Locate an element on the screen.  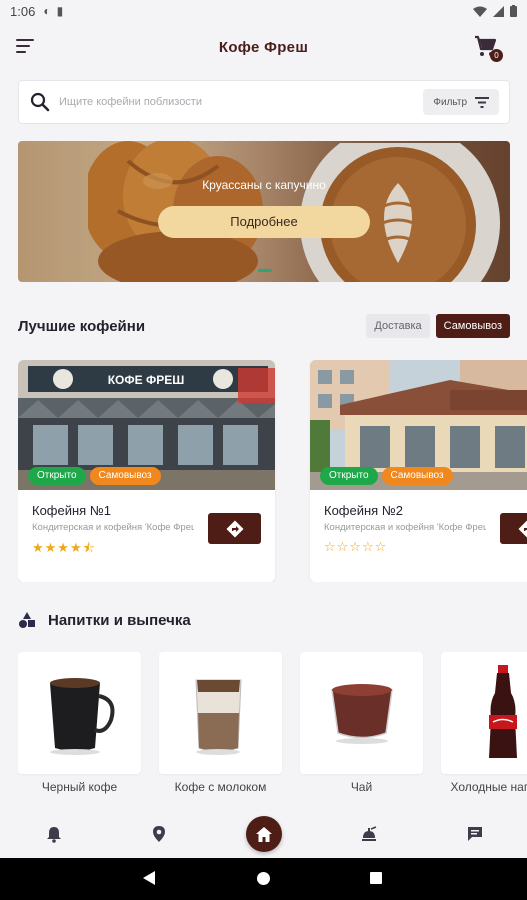
best-cafes-title: Лучшие кофейни is located at coordinates (82, 326).